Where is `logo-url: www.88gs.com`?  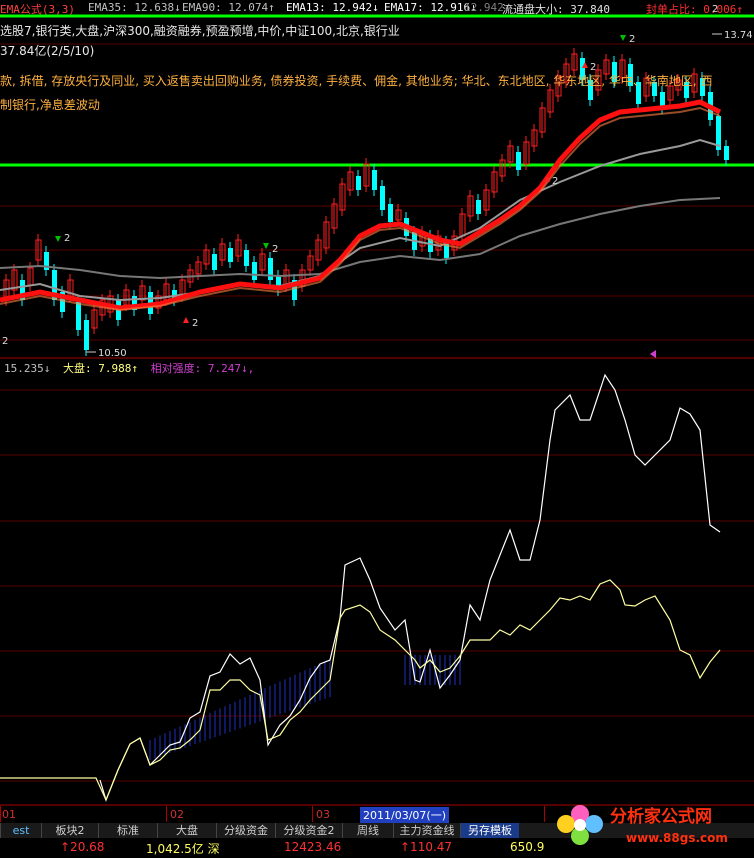 logo-url: www.88gs.com is located at coordinates (677, 838).